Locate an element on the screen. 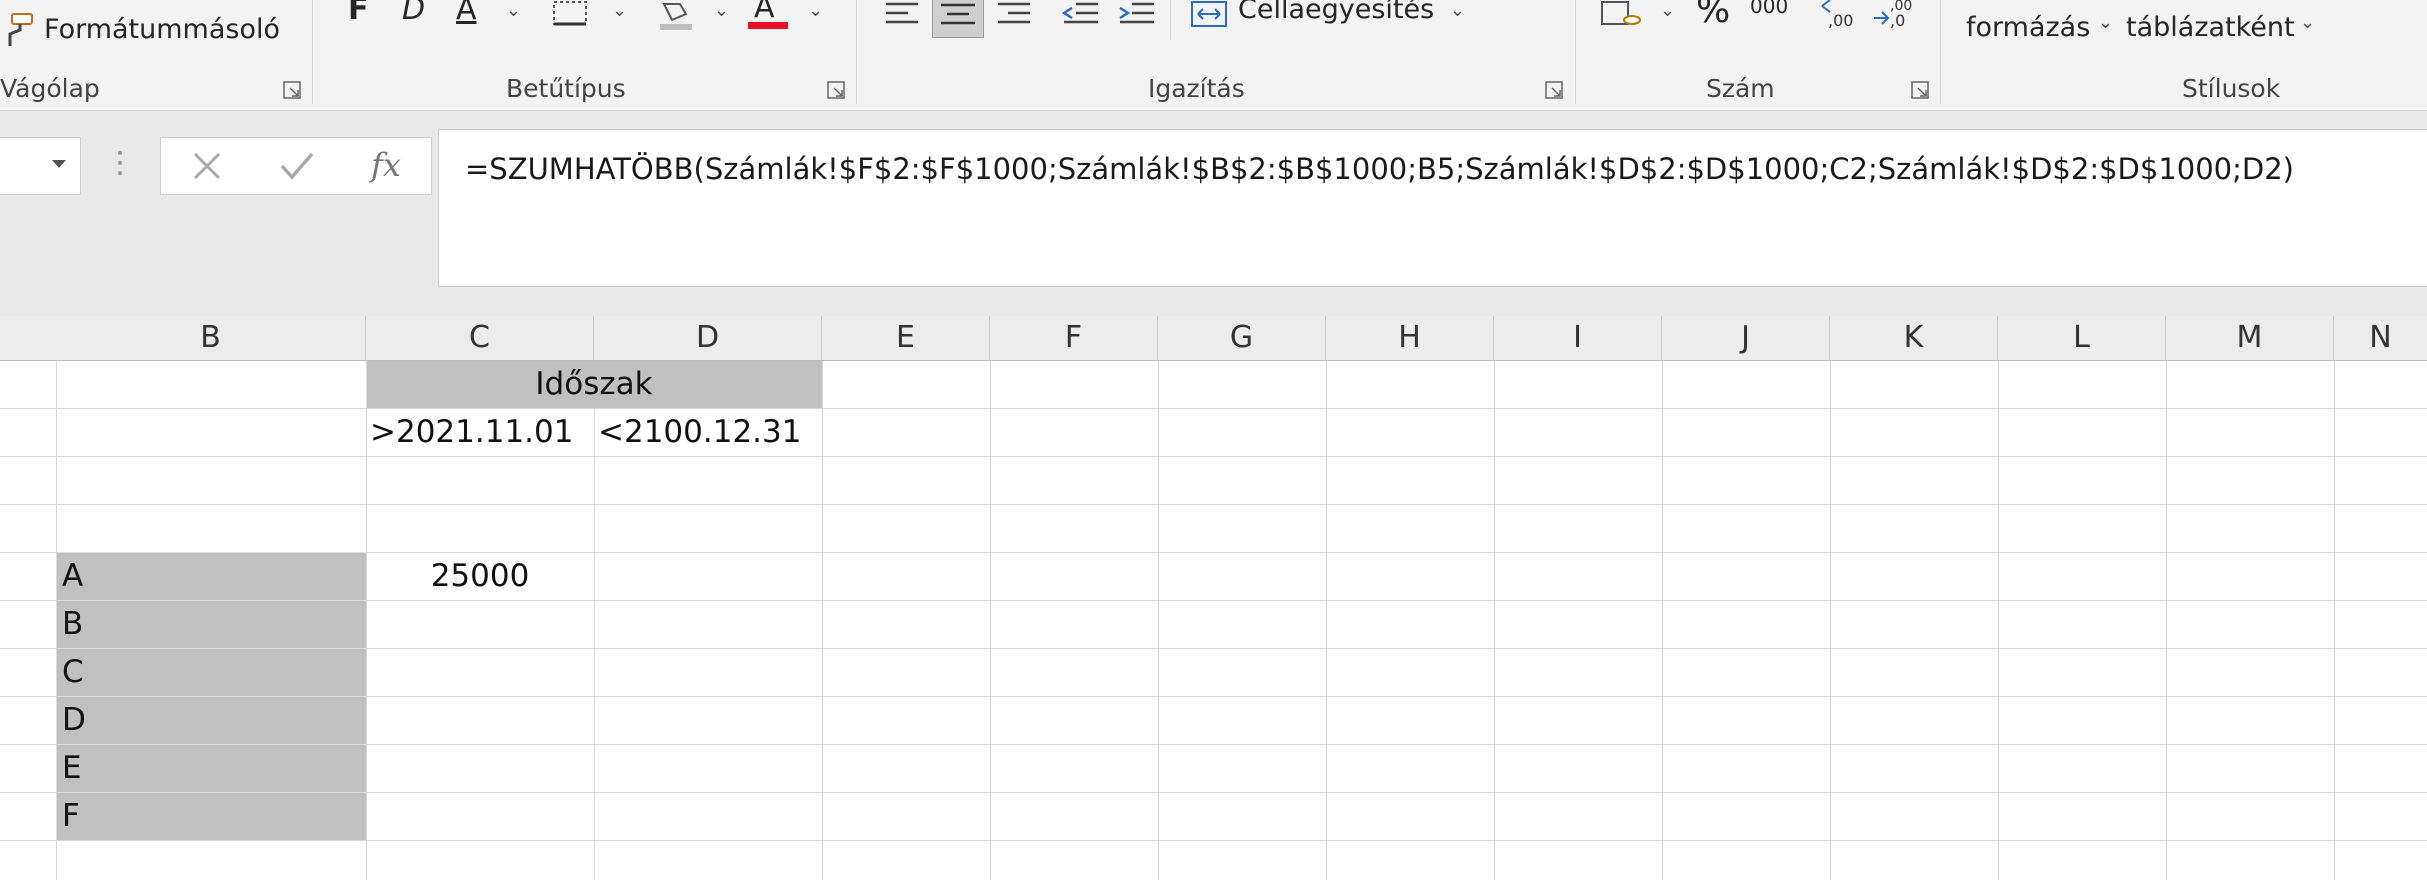 The image size is (2427, 880). bold-button: F is located at coordinates (358, 13).